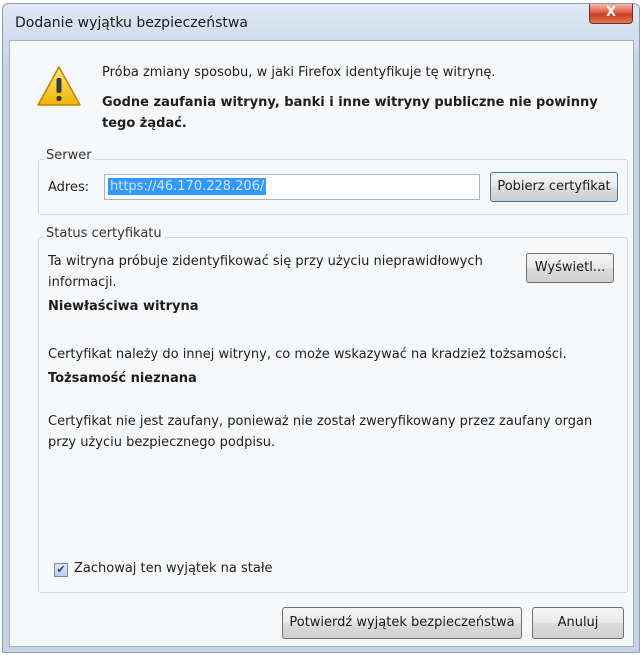 The width and height of the screenshot is (643, 655). What do you see at coordinates (173, 568) in the screenshot?
I see `permanent-exception-label: Zachowaj ten wyjątek na stałe` at bounding box center [173, 568].